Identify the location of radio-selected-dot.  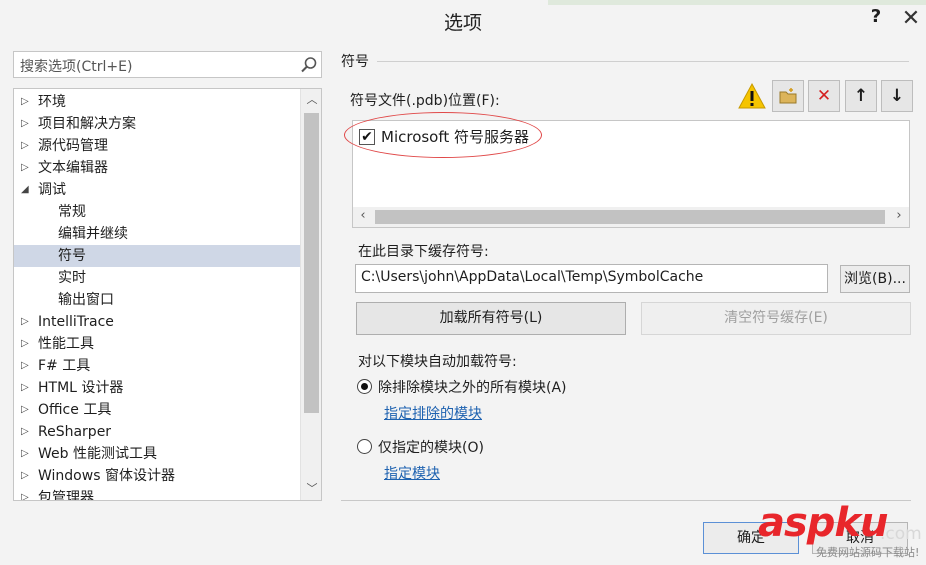
(364, 386).